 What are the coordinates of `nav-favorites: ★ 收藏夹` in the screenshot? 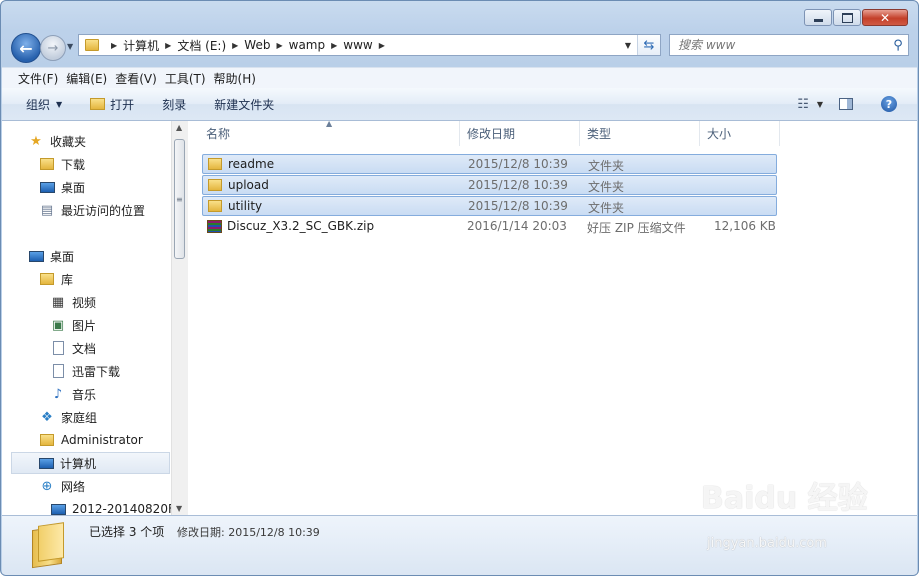 It's located at (57, 141).